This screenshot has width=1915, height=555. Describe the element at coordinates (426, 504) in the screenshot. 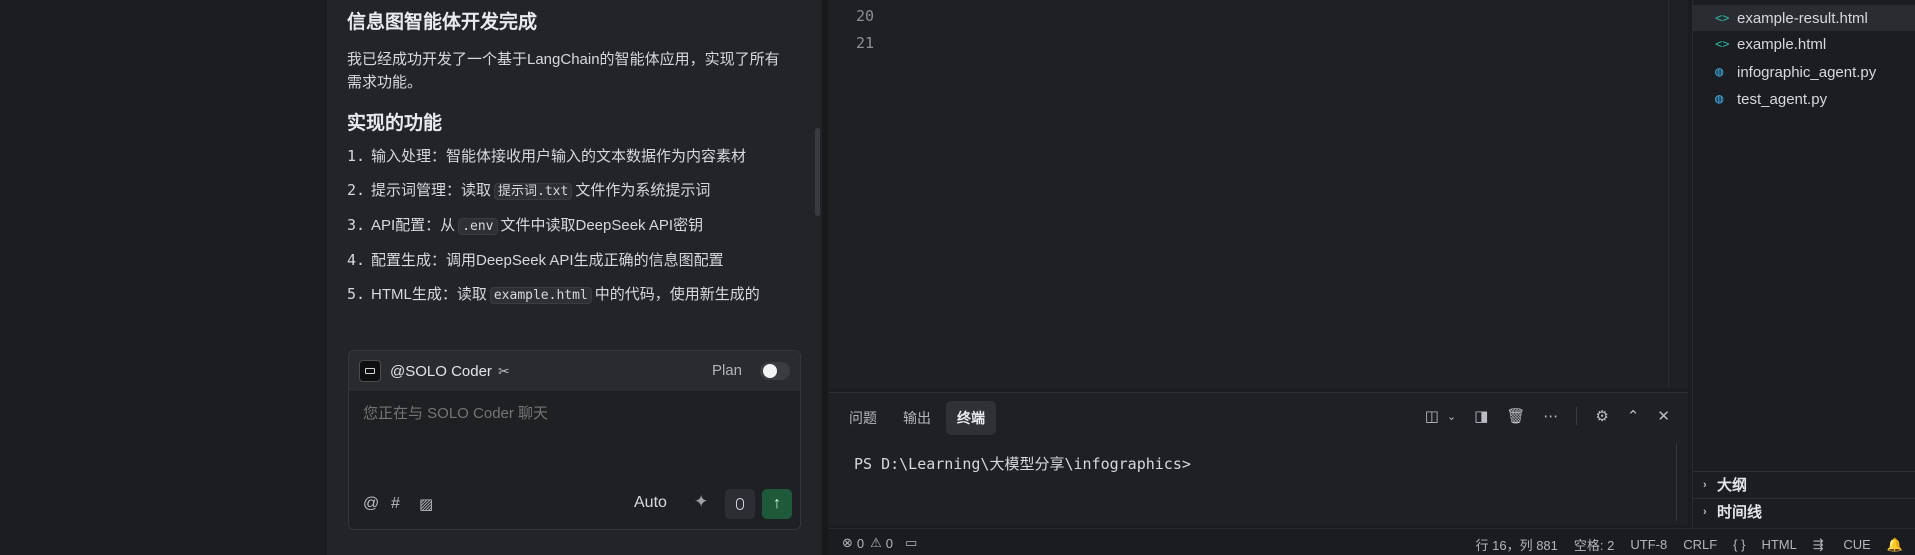

I see `image-icon: ▨` at that location.